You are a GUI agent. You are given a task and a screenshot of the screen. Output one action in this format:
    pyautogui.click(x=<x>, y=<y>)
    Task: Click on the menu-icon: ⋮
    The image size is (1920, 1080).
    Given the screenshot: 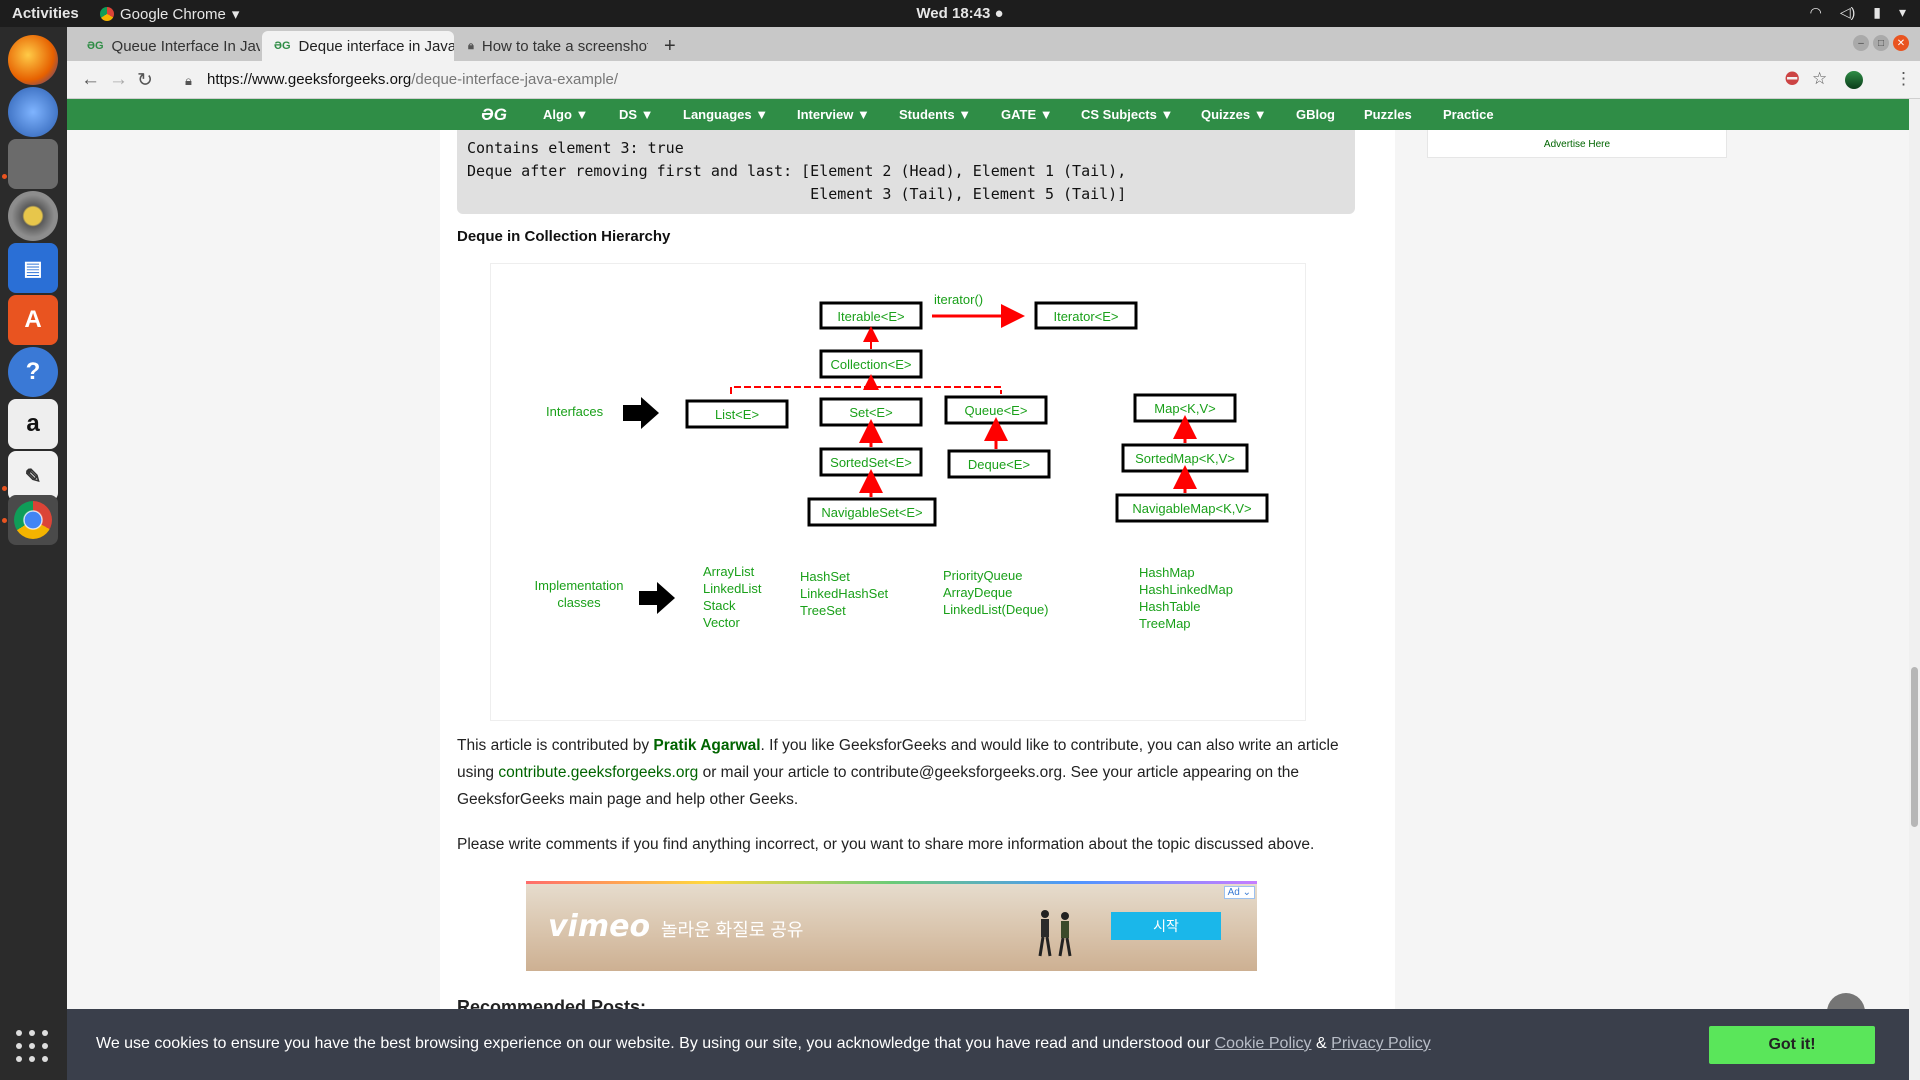 What is the action you would take?
    pyautogui.click(x=1903, y=79)
    